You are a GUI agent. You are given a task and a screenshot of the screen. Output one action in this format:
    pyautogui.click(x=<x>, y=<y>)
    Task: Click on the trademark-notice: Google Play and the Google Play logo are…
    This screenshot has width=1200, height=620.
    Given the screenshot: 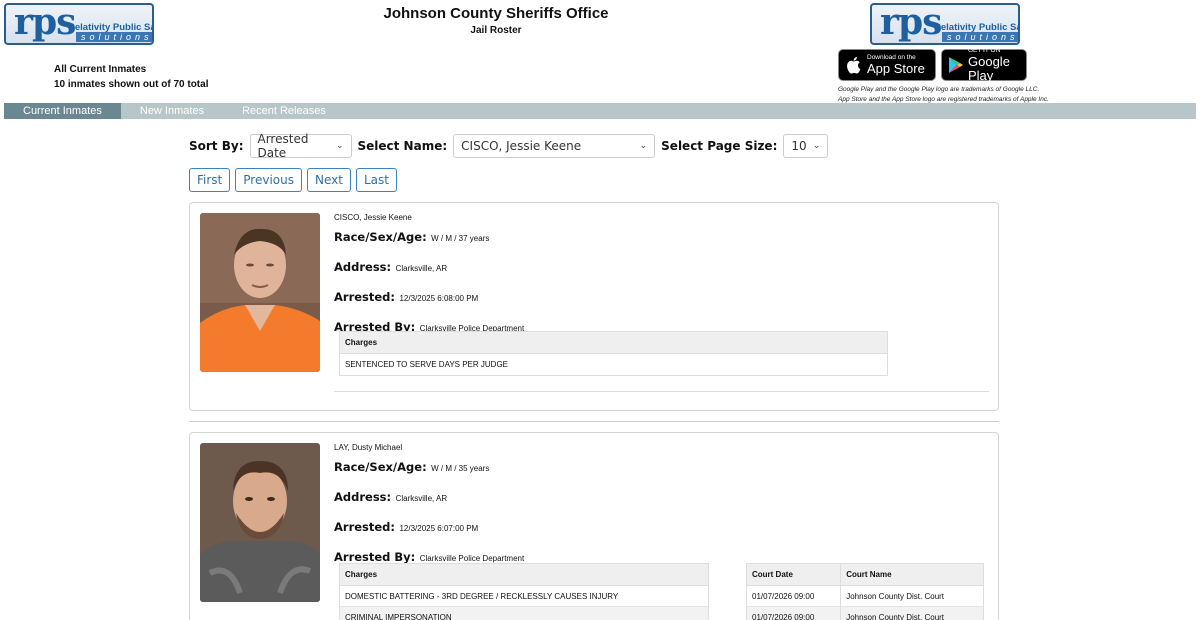 What is the action you would take?
    pyautogui.click(x=943, y=95)
    